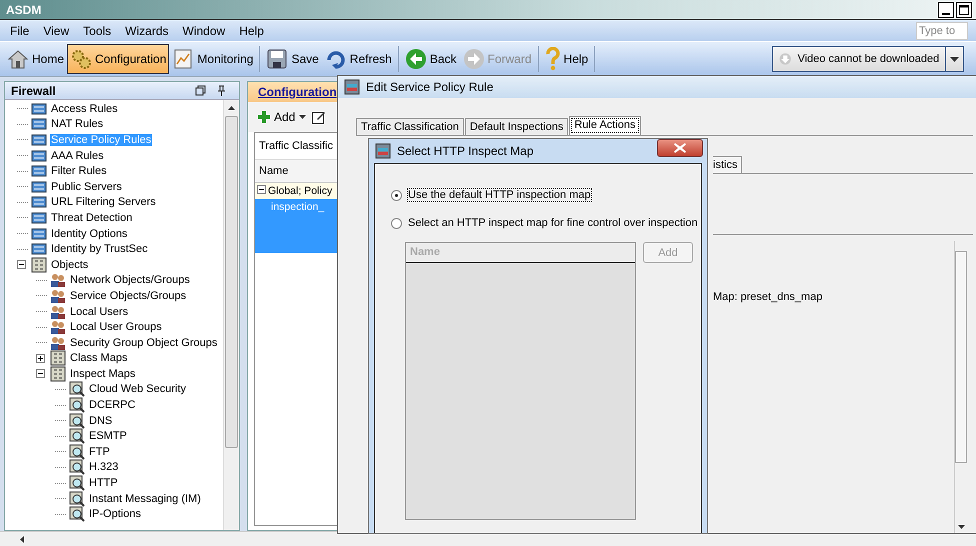  Describe the element at coordinates (946, 10) in the screenshot. I see `minimize-button` at that location.